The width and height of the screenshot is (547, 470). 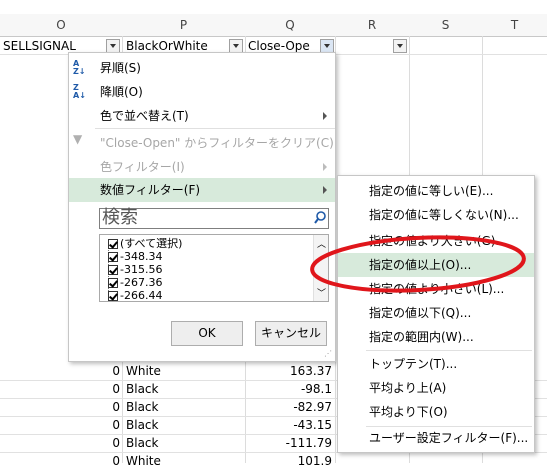 What do you see at coordinates (436, 412) in the screenshot?
I see `submenu-item-below-average: 平均より下(O)` at bounding box center [436, 412].